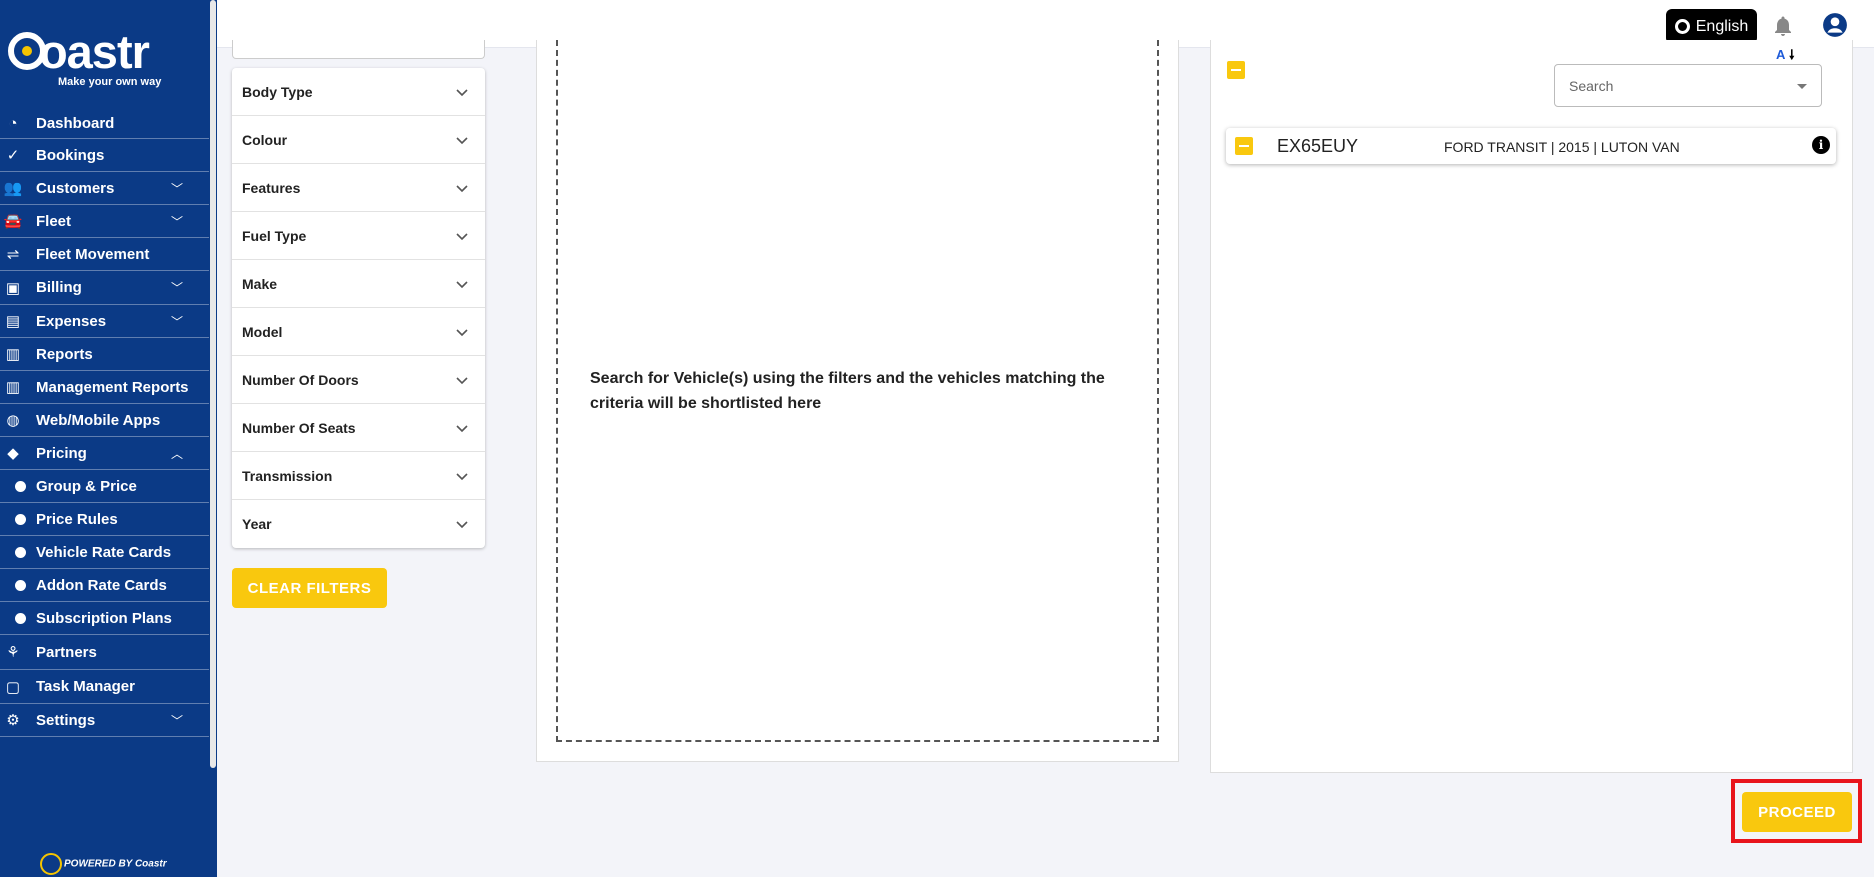 The image size is (1874, 877). What do you see at coordinates (70, 155) in the screenshot?
I see `sidebar-item-label: Bookings` at bounding box center [70, 155].